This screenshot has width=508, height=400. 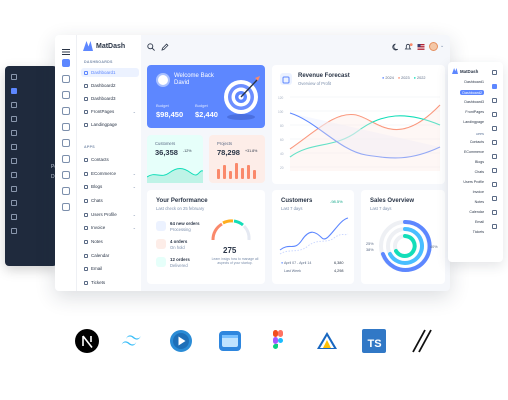 What do you see at coordinates (473, 182) in the screenshot?
I see `rp-item: Users Profile` at bounding box center [473, 182].